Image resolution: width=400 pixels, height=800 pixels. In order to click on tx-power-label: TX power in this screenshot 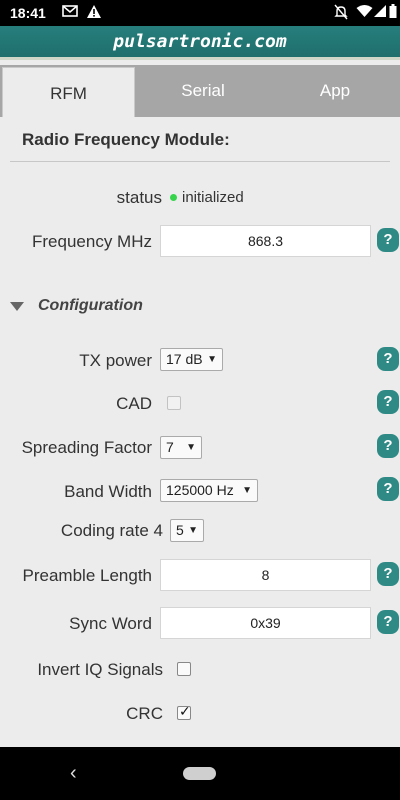, I will do `click(115, 360)`.